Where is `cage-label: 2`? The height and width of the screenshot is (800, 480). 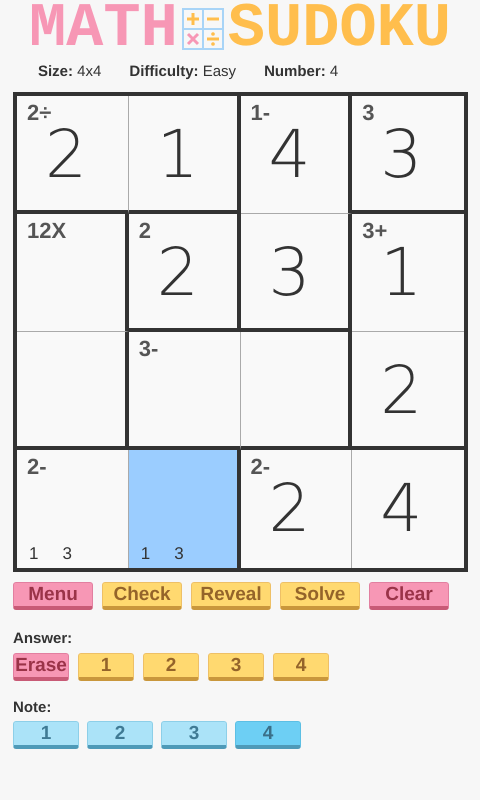
cage-label: 2 is located at coordinates (144, 231).